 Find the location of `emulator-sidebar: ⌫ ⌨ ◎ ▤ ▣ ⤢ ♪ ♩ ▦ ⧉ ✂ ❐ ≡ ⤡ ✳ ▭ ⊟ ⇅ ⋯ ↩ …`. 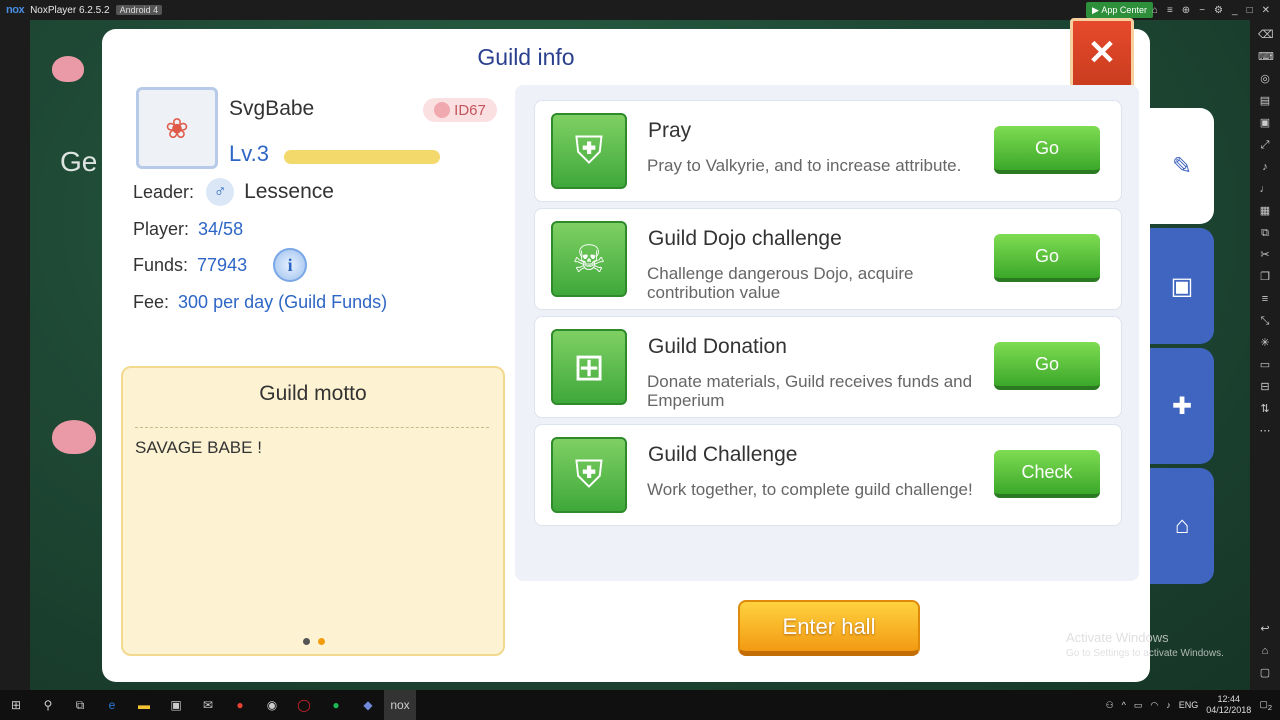

emulator-sidebar: ⌫ ⌨ ◎ ▤ ▣ ⤢ ♪ ♩ ▦ ⧉ ✂ ❐ ≡ ⤡ ✳ ▭ ⊟ ⇅ ⋯ ↩ … is located at coordinates (1265, 355).